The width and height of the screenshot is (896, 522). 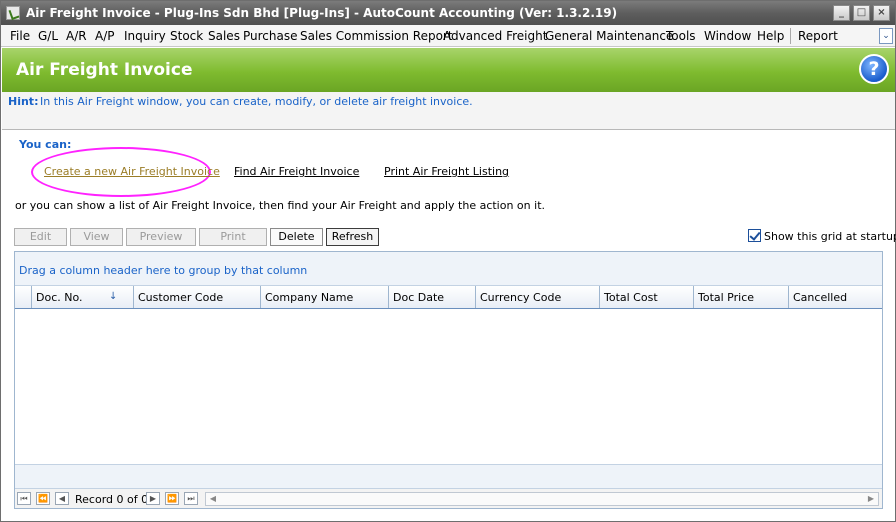 What do you see at coordinates (647, 297) in the screenshot?
I see `column-total-cost: Total Cost` at bounding box center [647, 297].